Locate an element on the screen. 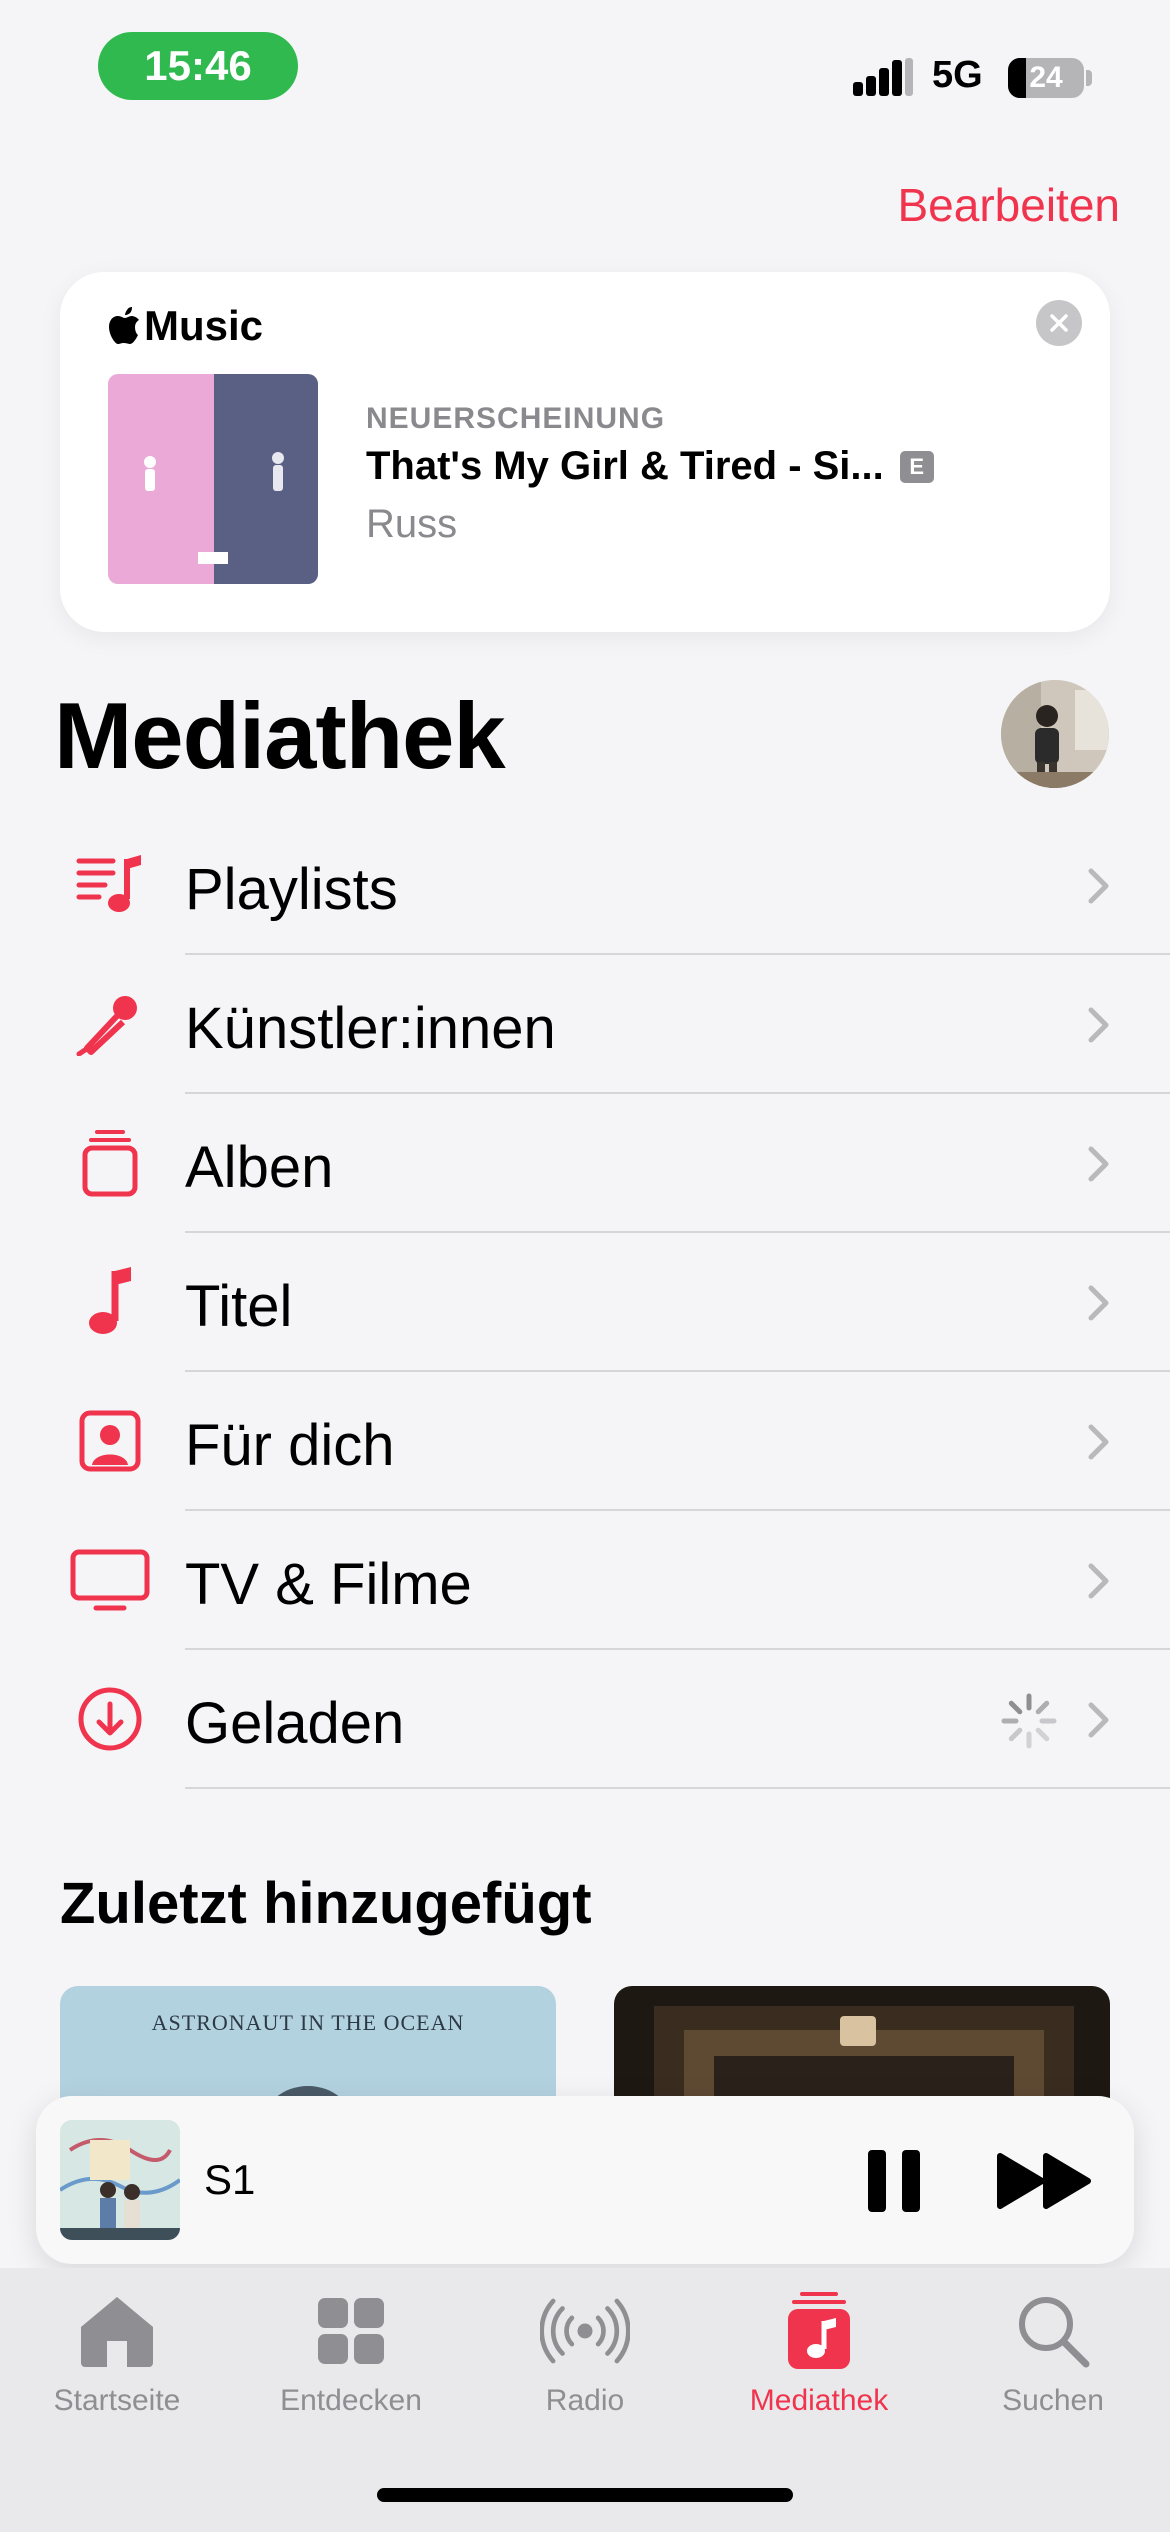 The image size is (1170, 2532). library-item-playlists: Playlists is located at coordinates (585, 885).